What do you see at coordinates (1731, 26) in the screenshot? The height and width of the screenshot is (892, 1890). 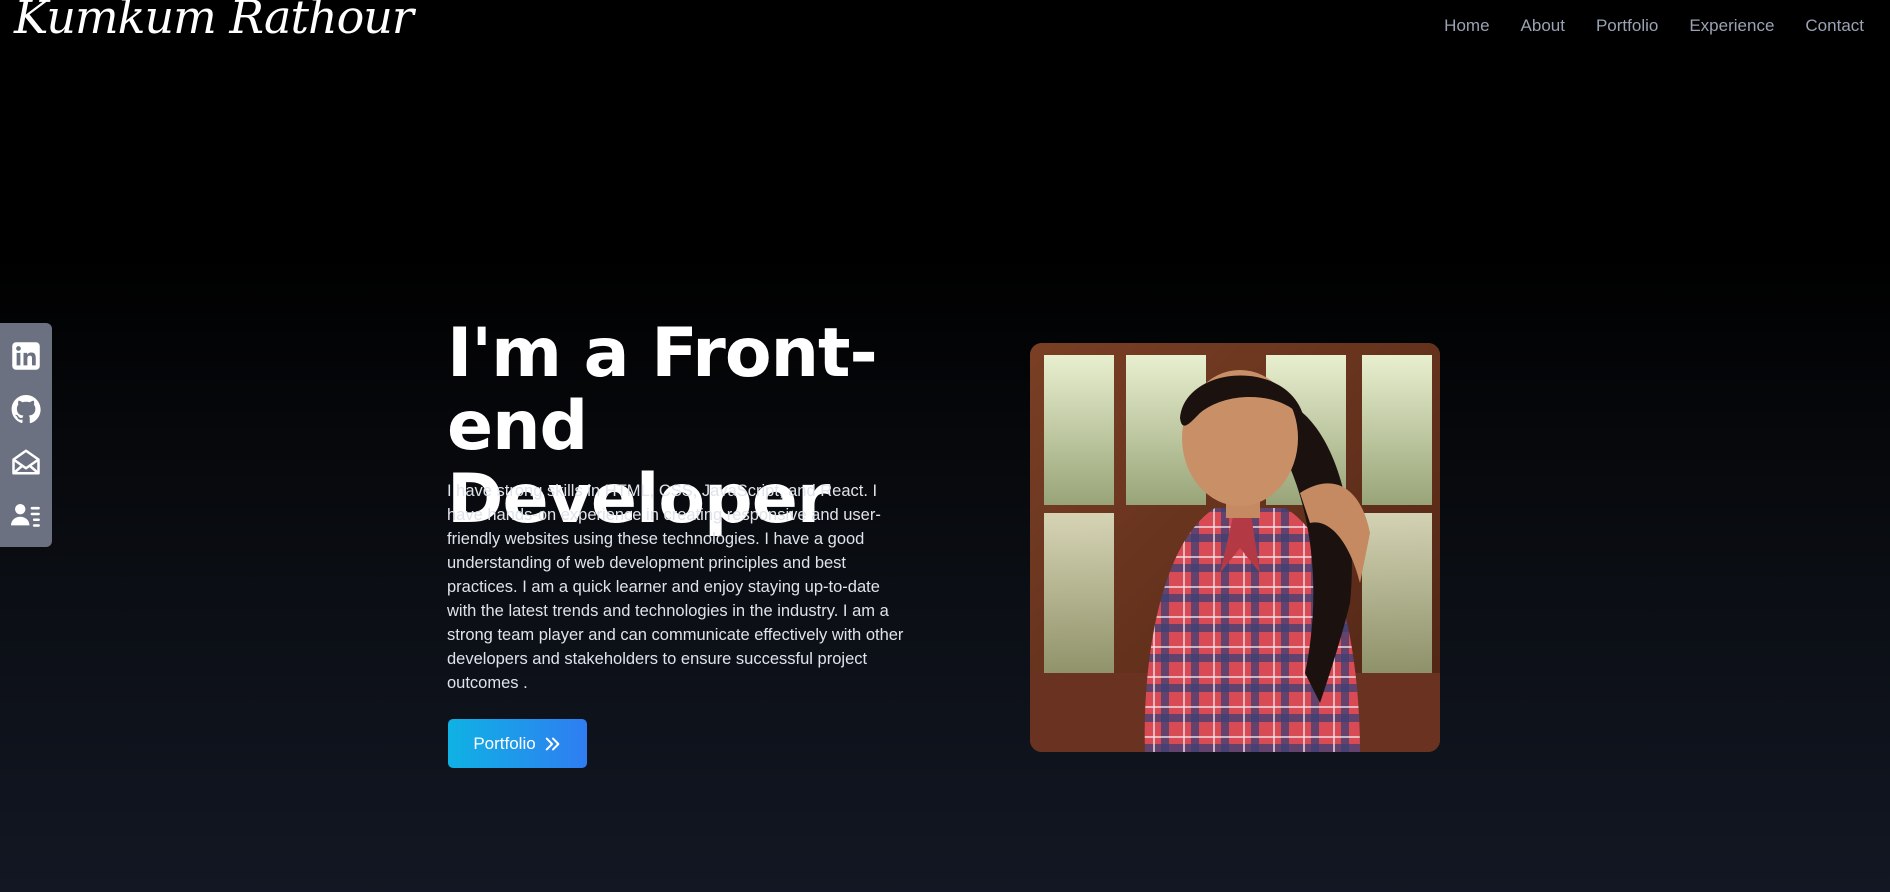 I see `nav-experience-link: Experience` at bounding box center [1731, 26].